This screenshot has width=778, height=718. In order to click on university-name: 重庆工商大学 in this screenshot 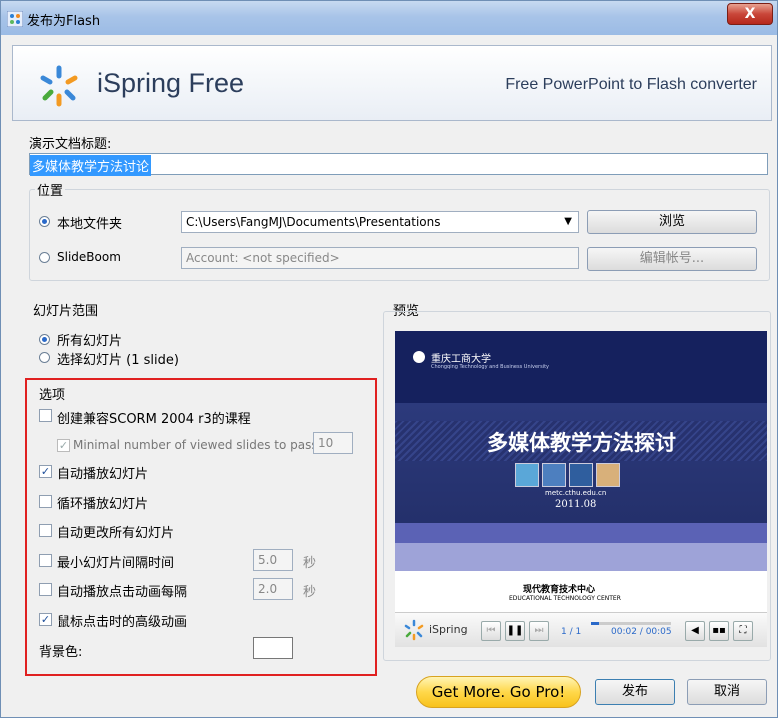, I will do `click(461, 359)`.